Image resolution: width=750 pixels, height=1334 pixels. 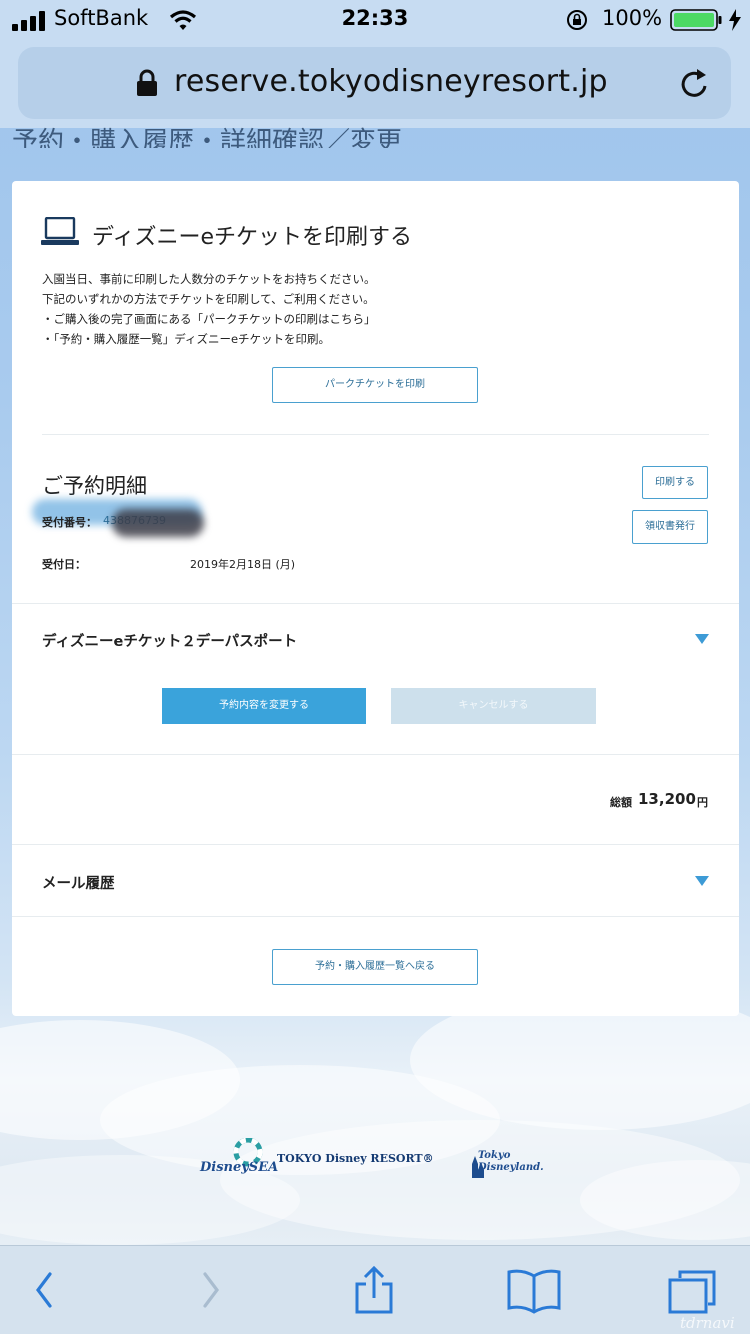 What do you see at coordinates (375, 385) in the screenshot?
I see `print-park-ticket-button: パークチケットを印刷` at bounding box center [375, 385].